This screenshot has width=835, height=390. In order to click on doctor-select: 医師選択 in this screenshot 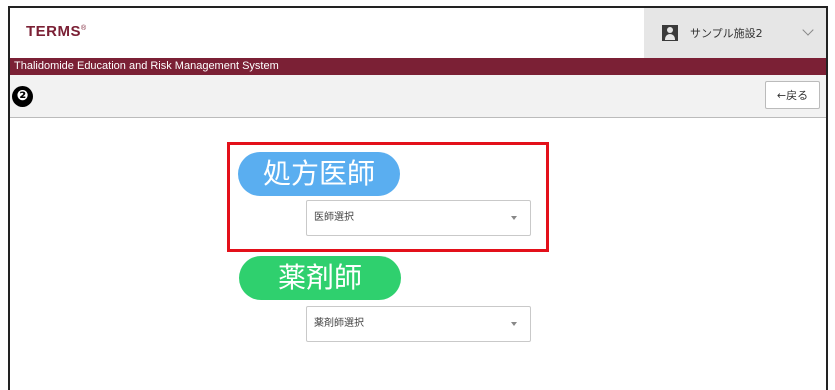, I will do `click(418, 218)`.